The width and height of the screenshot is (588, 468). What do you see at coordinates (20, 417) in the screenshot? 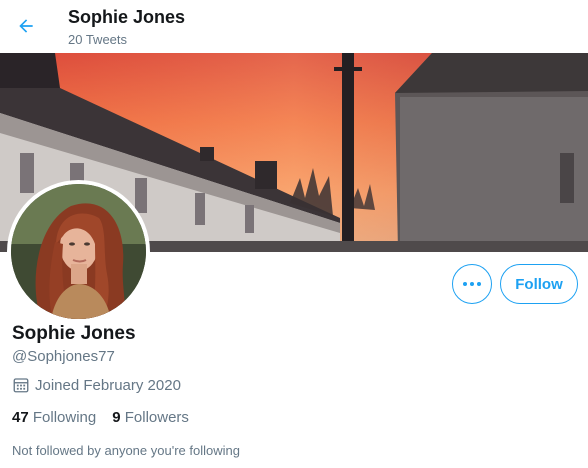
I see `following-count: 47` at bounding box center [20, 417].